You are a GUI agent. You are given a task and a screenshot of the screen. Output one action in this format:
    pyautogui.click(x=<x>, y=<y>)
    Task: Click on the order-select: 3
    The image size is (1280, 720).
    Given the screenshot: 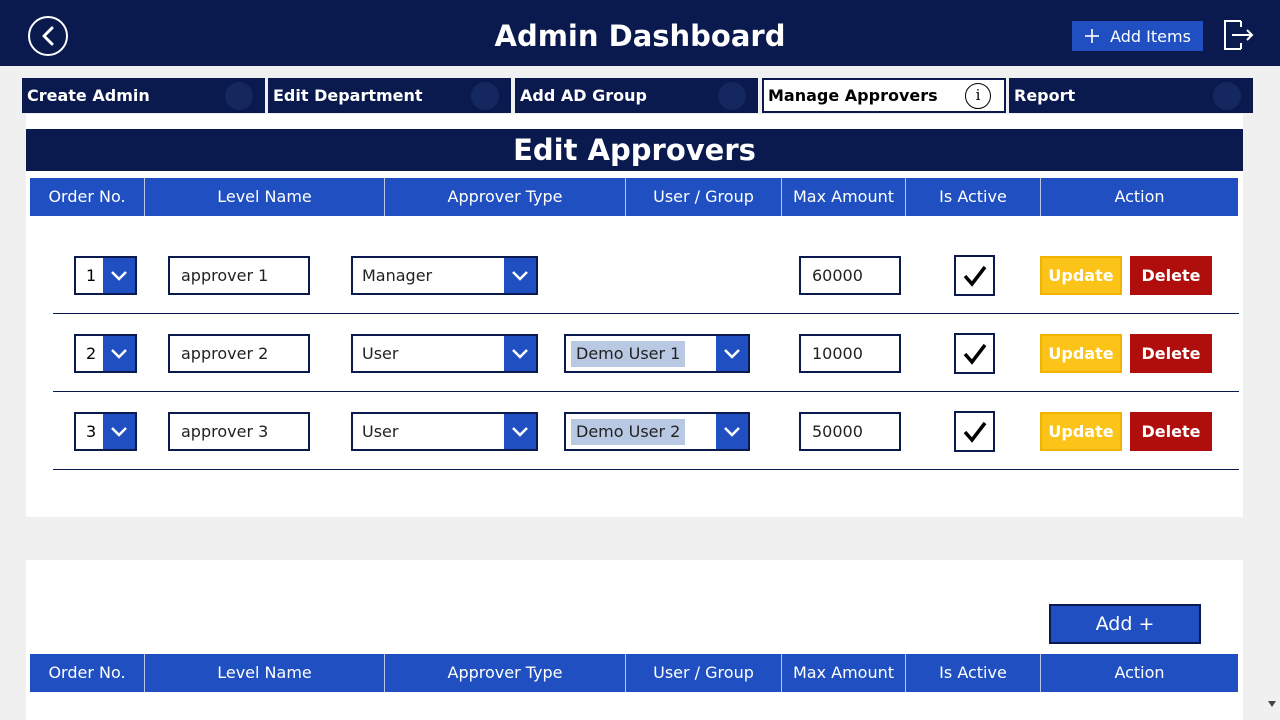 What is the action you would take?
    pyautogui.click(x=105, y=431)
    